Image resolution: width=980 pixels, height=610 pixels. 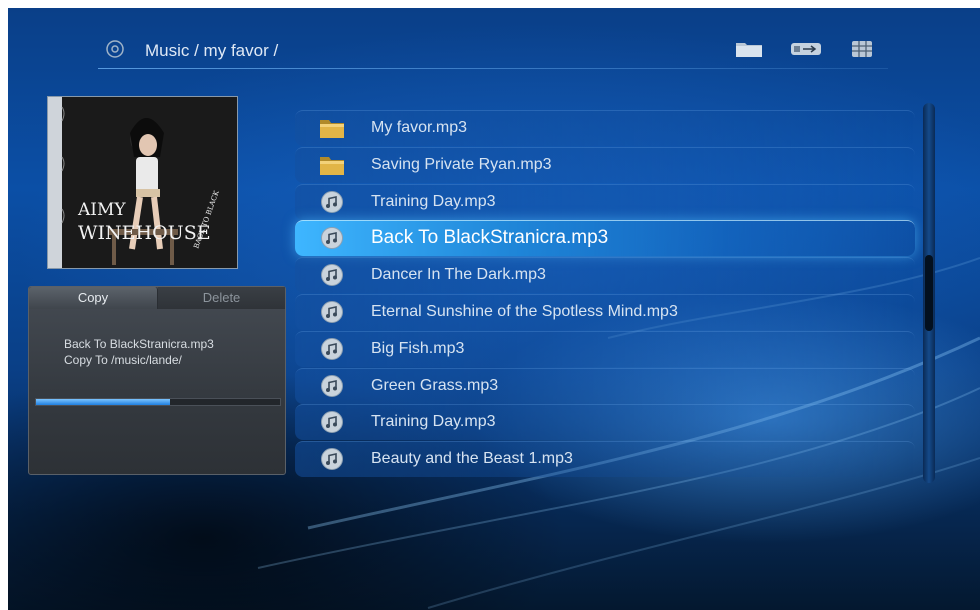 I want to click on list-item-label: Dancer In The Dark.mp3, so click(x=458, y=274).